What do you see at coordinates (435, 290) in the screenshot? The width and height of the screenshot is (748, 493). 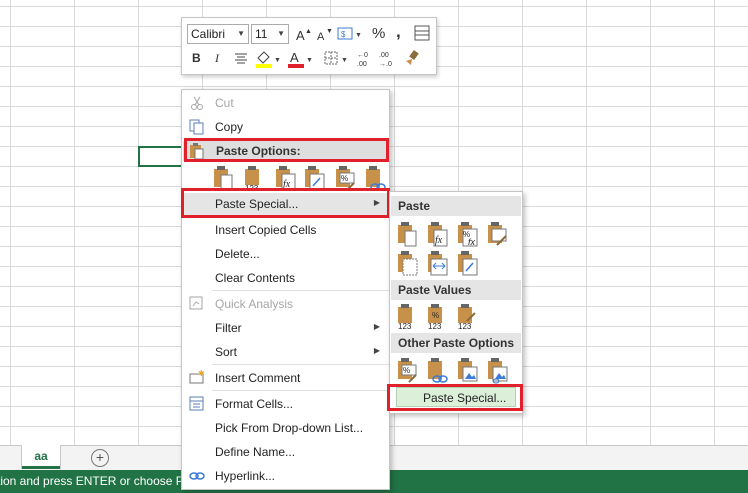 I see `submenu-header-label: Paste Values` at bounding box center [435, 290].